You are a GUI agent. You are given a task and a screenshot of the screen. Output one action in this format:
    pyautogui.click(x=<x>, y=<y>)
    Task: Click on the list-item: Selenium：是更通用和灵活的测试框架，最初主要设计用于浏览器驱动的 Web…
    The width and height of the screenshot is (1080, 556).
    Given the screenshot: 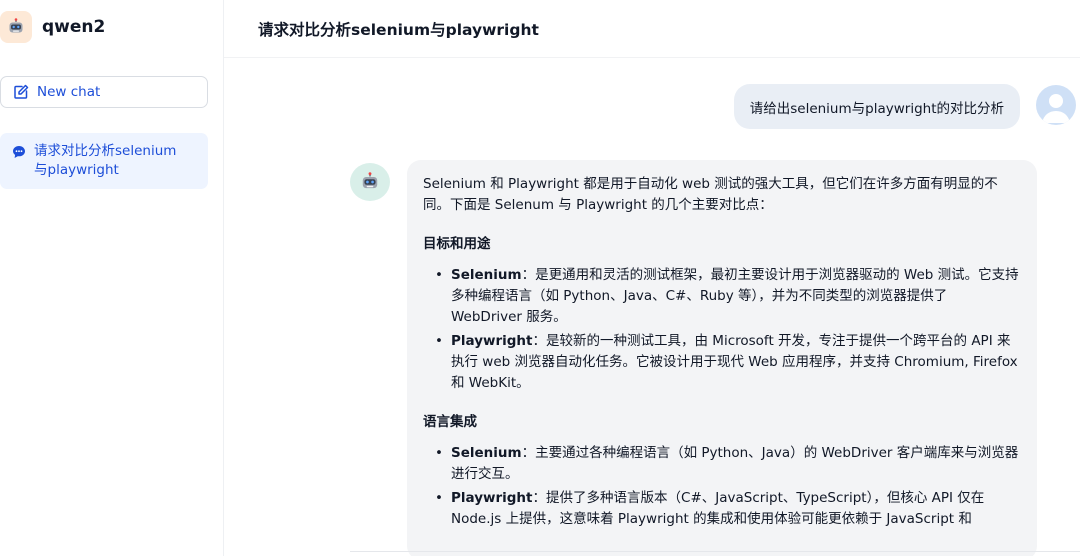 What is the action you would take?
    pyautogui.click(x=722, y=296)
    